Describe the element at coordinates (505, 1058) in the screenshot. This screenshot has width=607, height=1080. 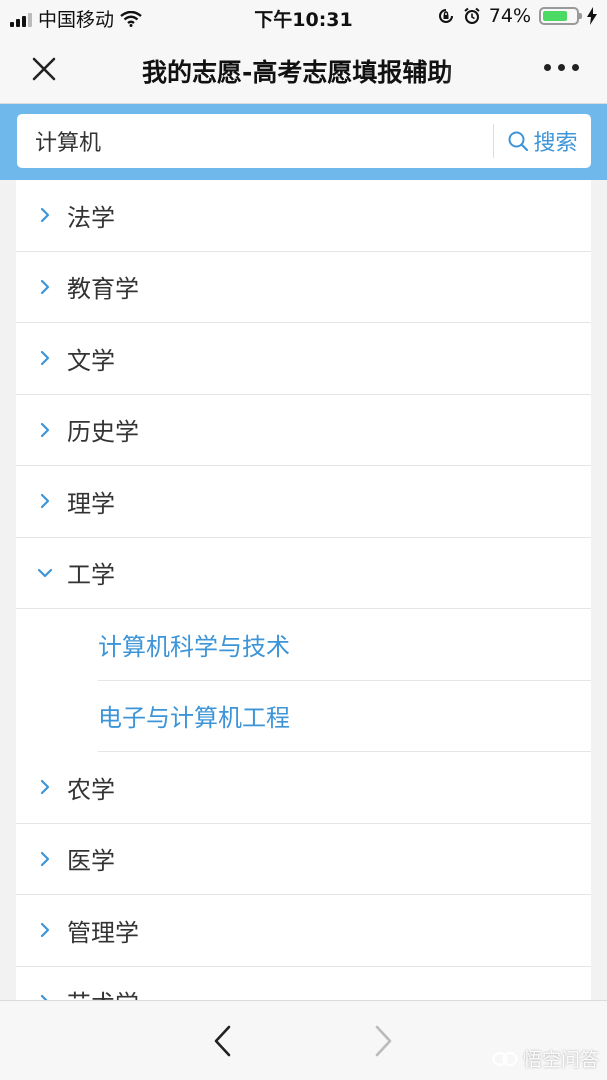
I see `watermark-logo` at that location.